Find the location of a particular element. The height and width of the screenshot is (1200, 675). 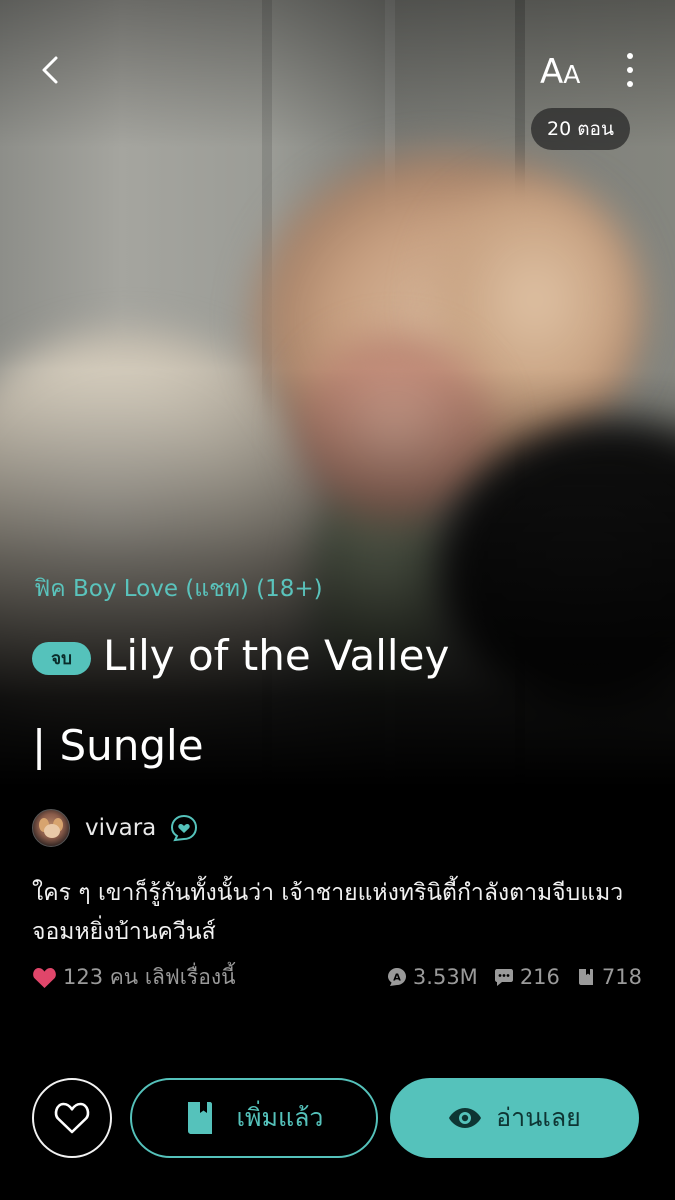

add-to-library-label: เพิ่มแล้ว is located at coordinates (280, 1117).